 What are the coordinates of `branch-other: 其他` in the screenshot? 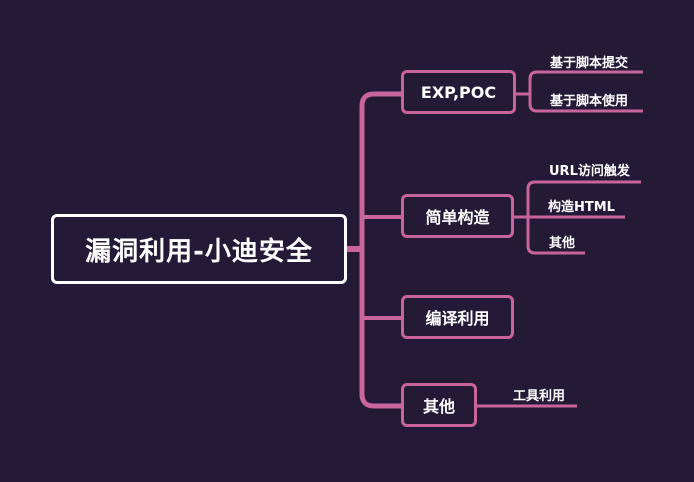 It's located at (439, 405).